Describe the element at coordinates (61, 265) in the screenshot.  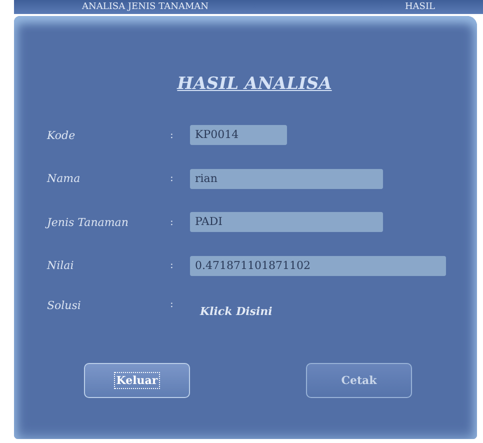
I see `field-label: Nilai` at that location.